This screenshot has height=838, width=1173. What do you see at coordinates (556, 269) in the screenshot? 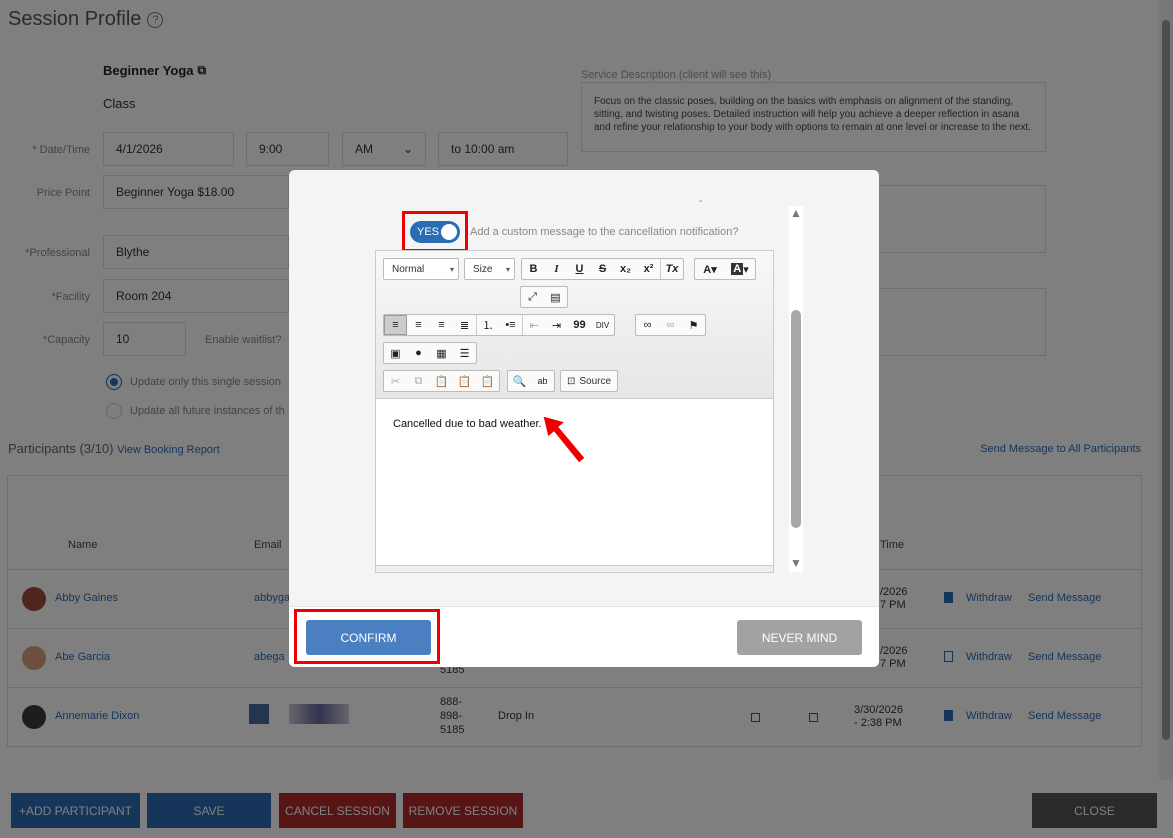
I see `italic-icon: I` at bounding box center [556, 269].